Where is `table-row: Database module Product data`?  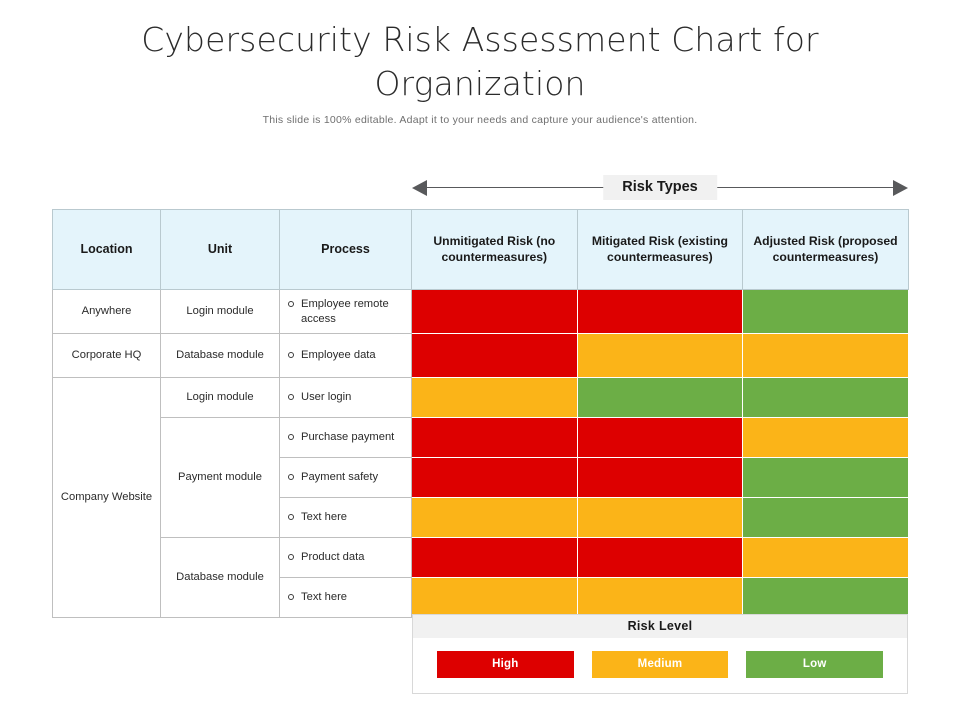 table-row: Database module Product data is located at coordinates (481, 577).